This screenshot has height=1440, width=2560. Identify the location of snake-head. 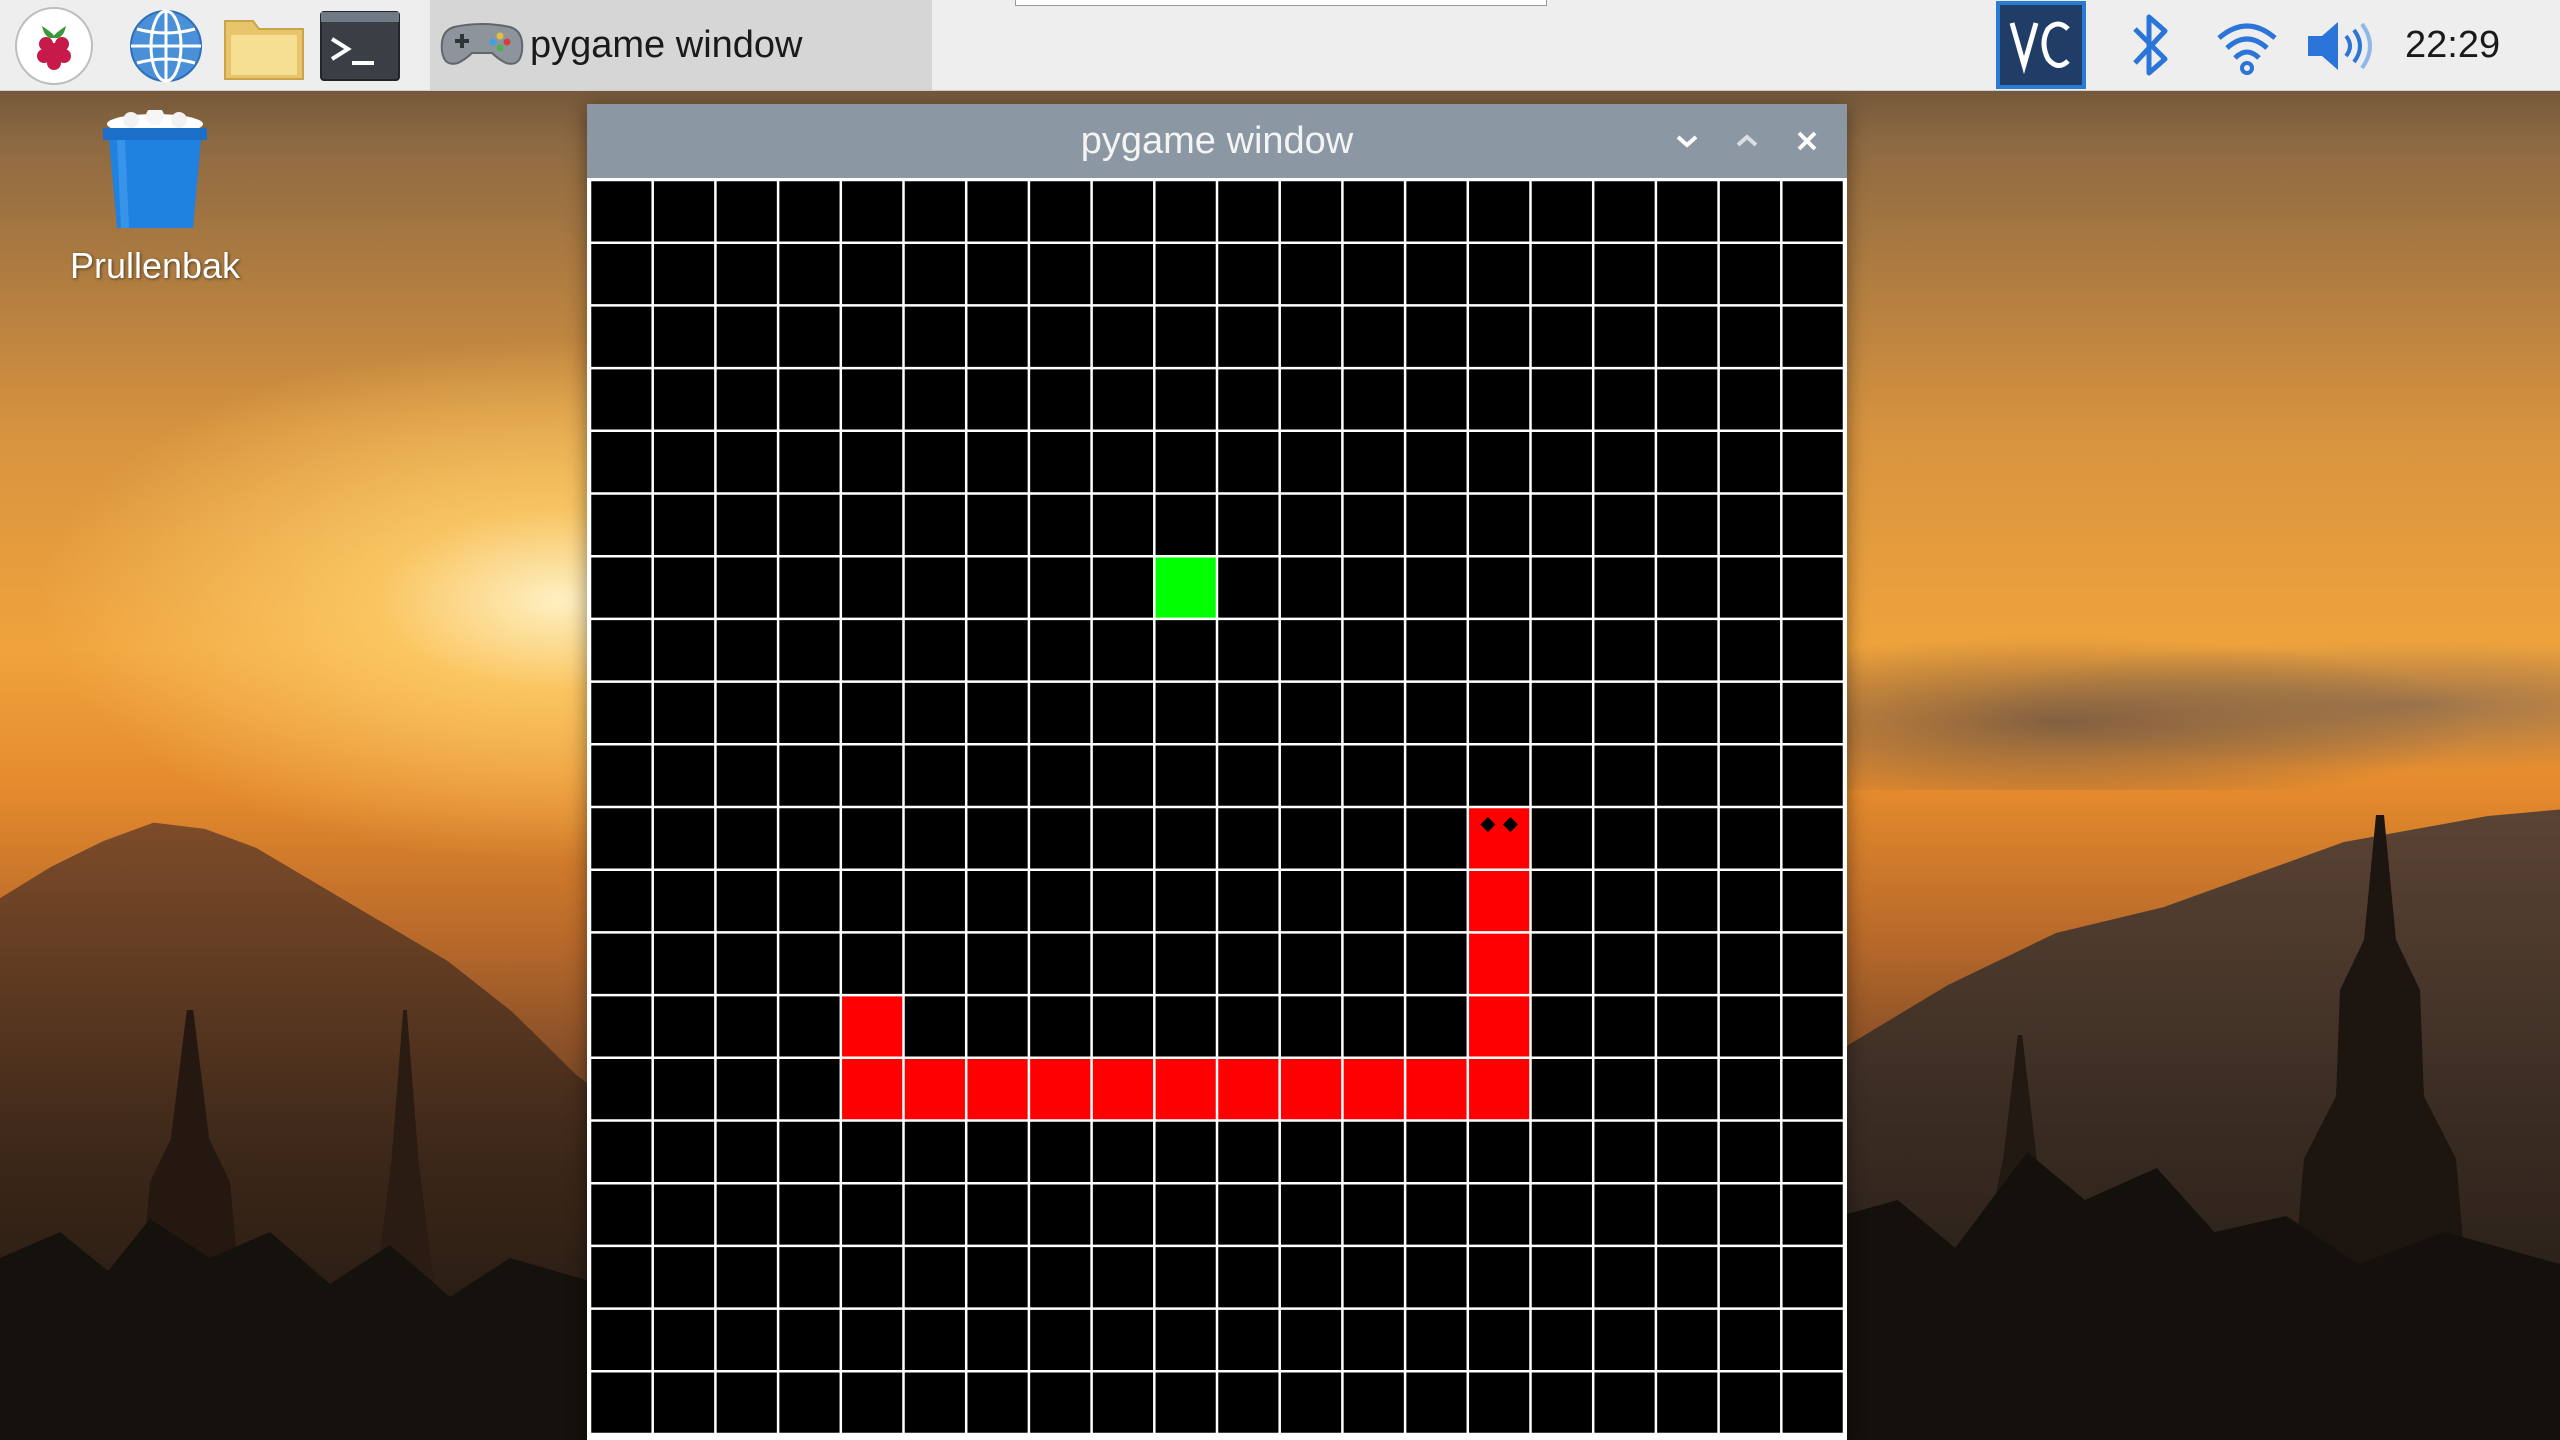
(1499, 838).